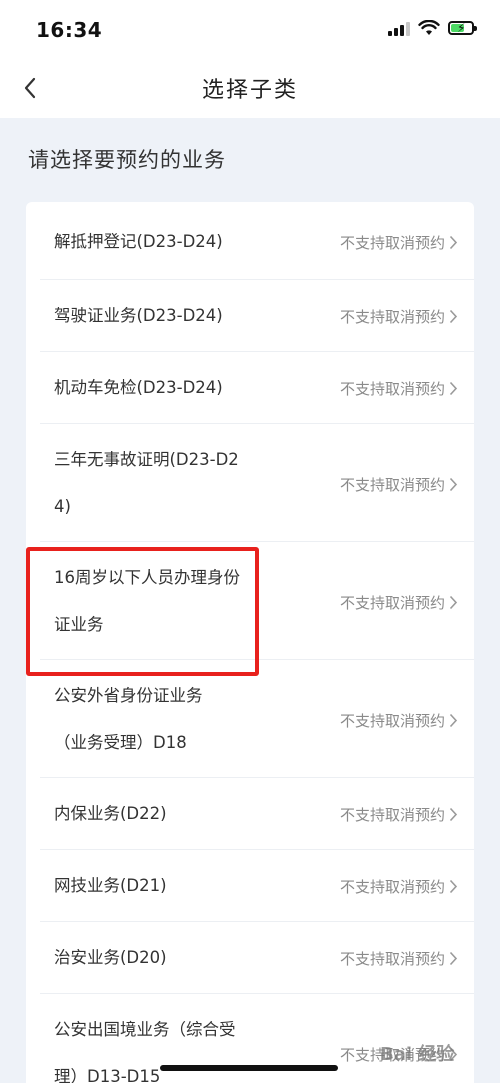  What do you see at coordinates (69, 30) in the screenshot?
I see `status-time: 16:34` at bounding box center [69, 30].